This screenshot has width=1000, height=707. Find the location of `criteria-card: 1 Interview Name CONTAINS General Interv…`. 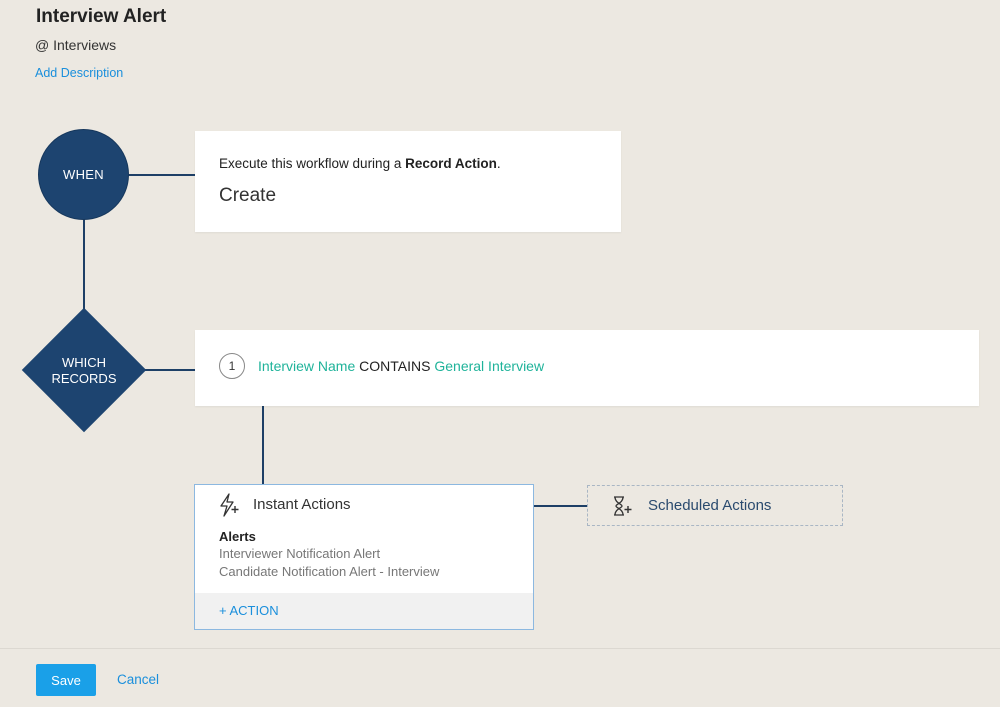

criteria-card: 1 Interview Name CONTAINS General Interv… is located at coordinates (587, 368).